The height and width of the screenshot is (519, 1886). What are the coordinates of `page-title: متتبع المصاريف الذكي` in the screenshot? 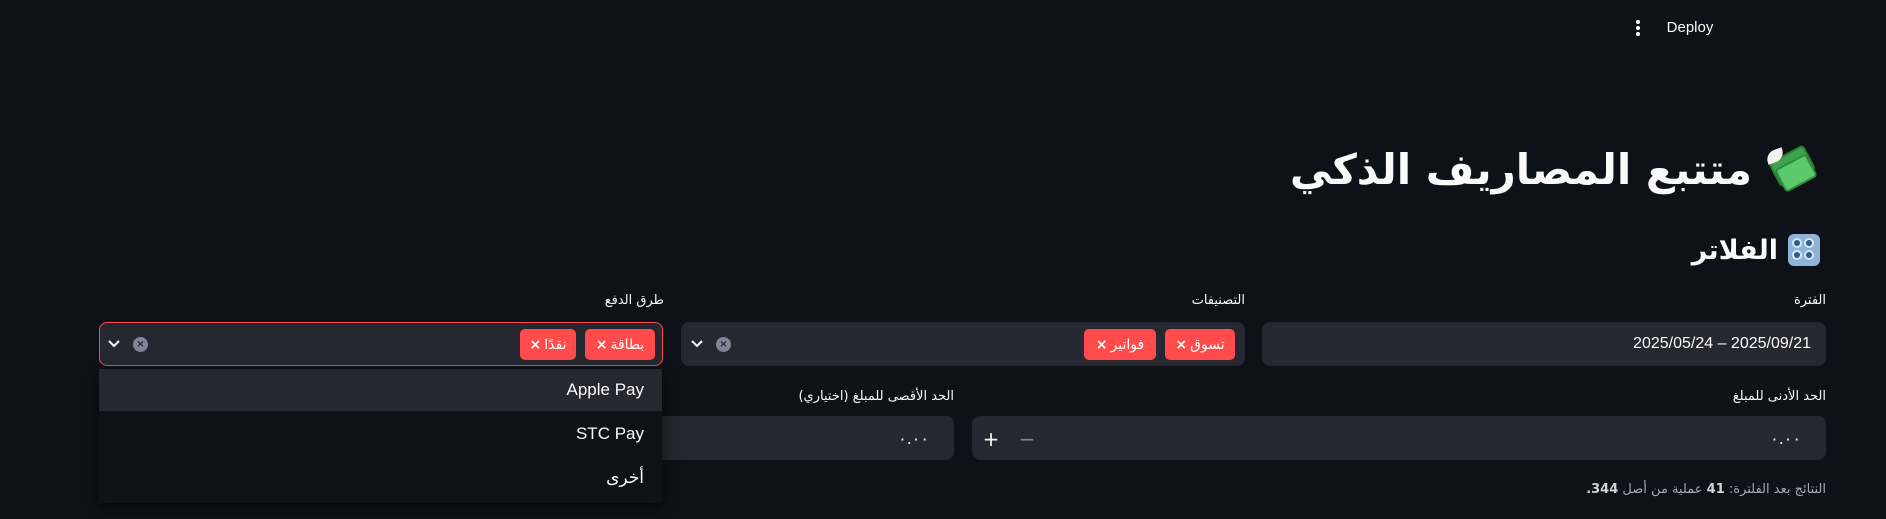 It's located at (1553, 168).